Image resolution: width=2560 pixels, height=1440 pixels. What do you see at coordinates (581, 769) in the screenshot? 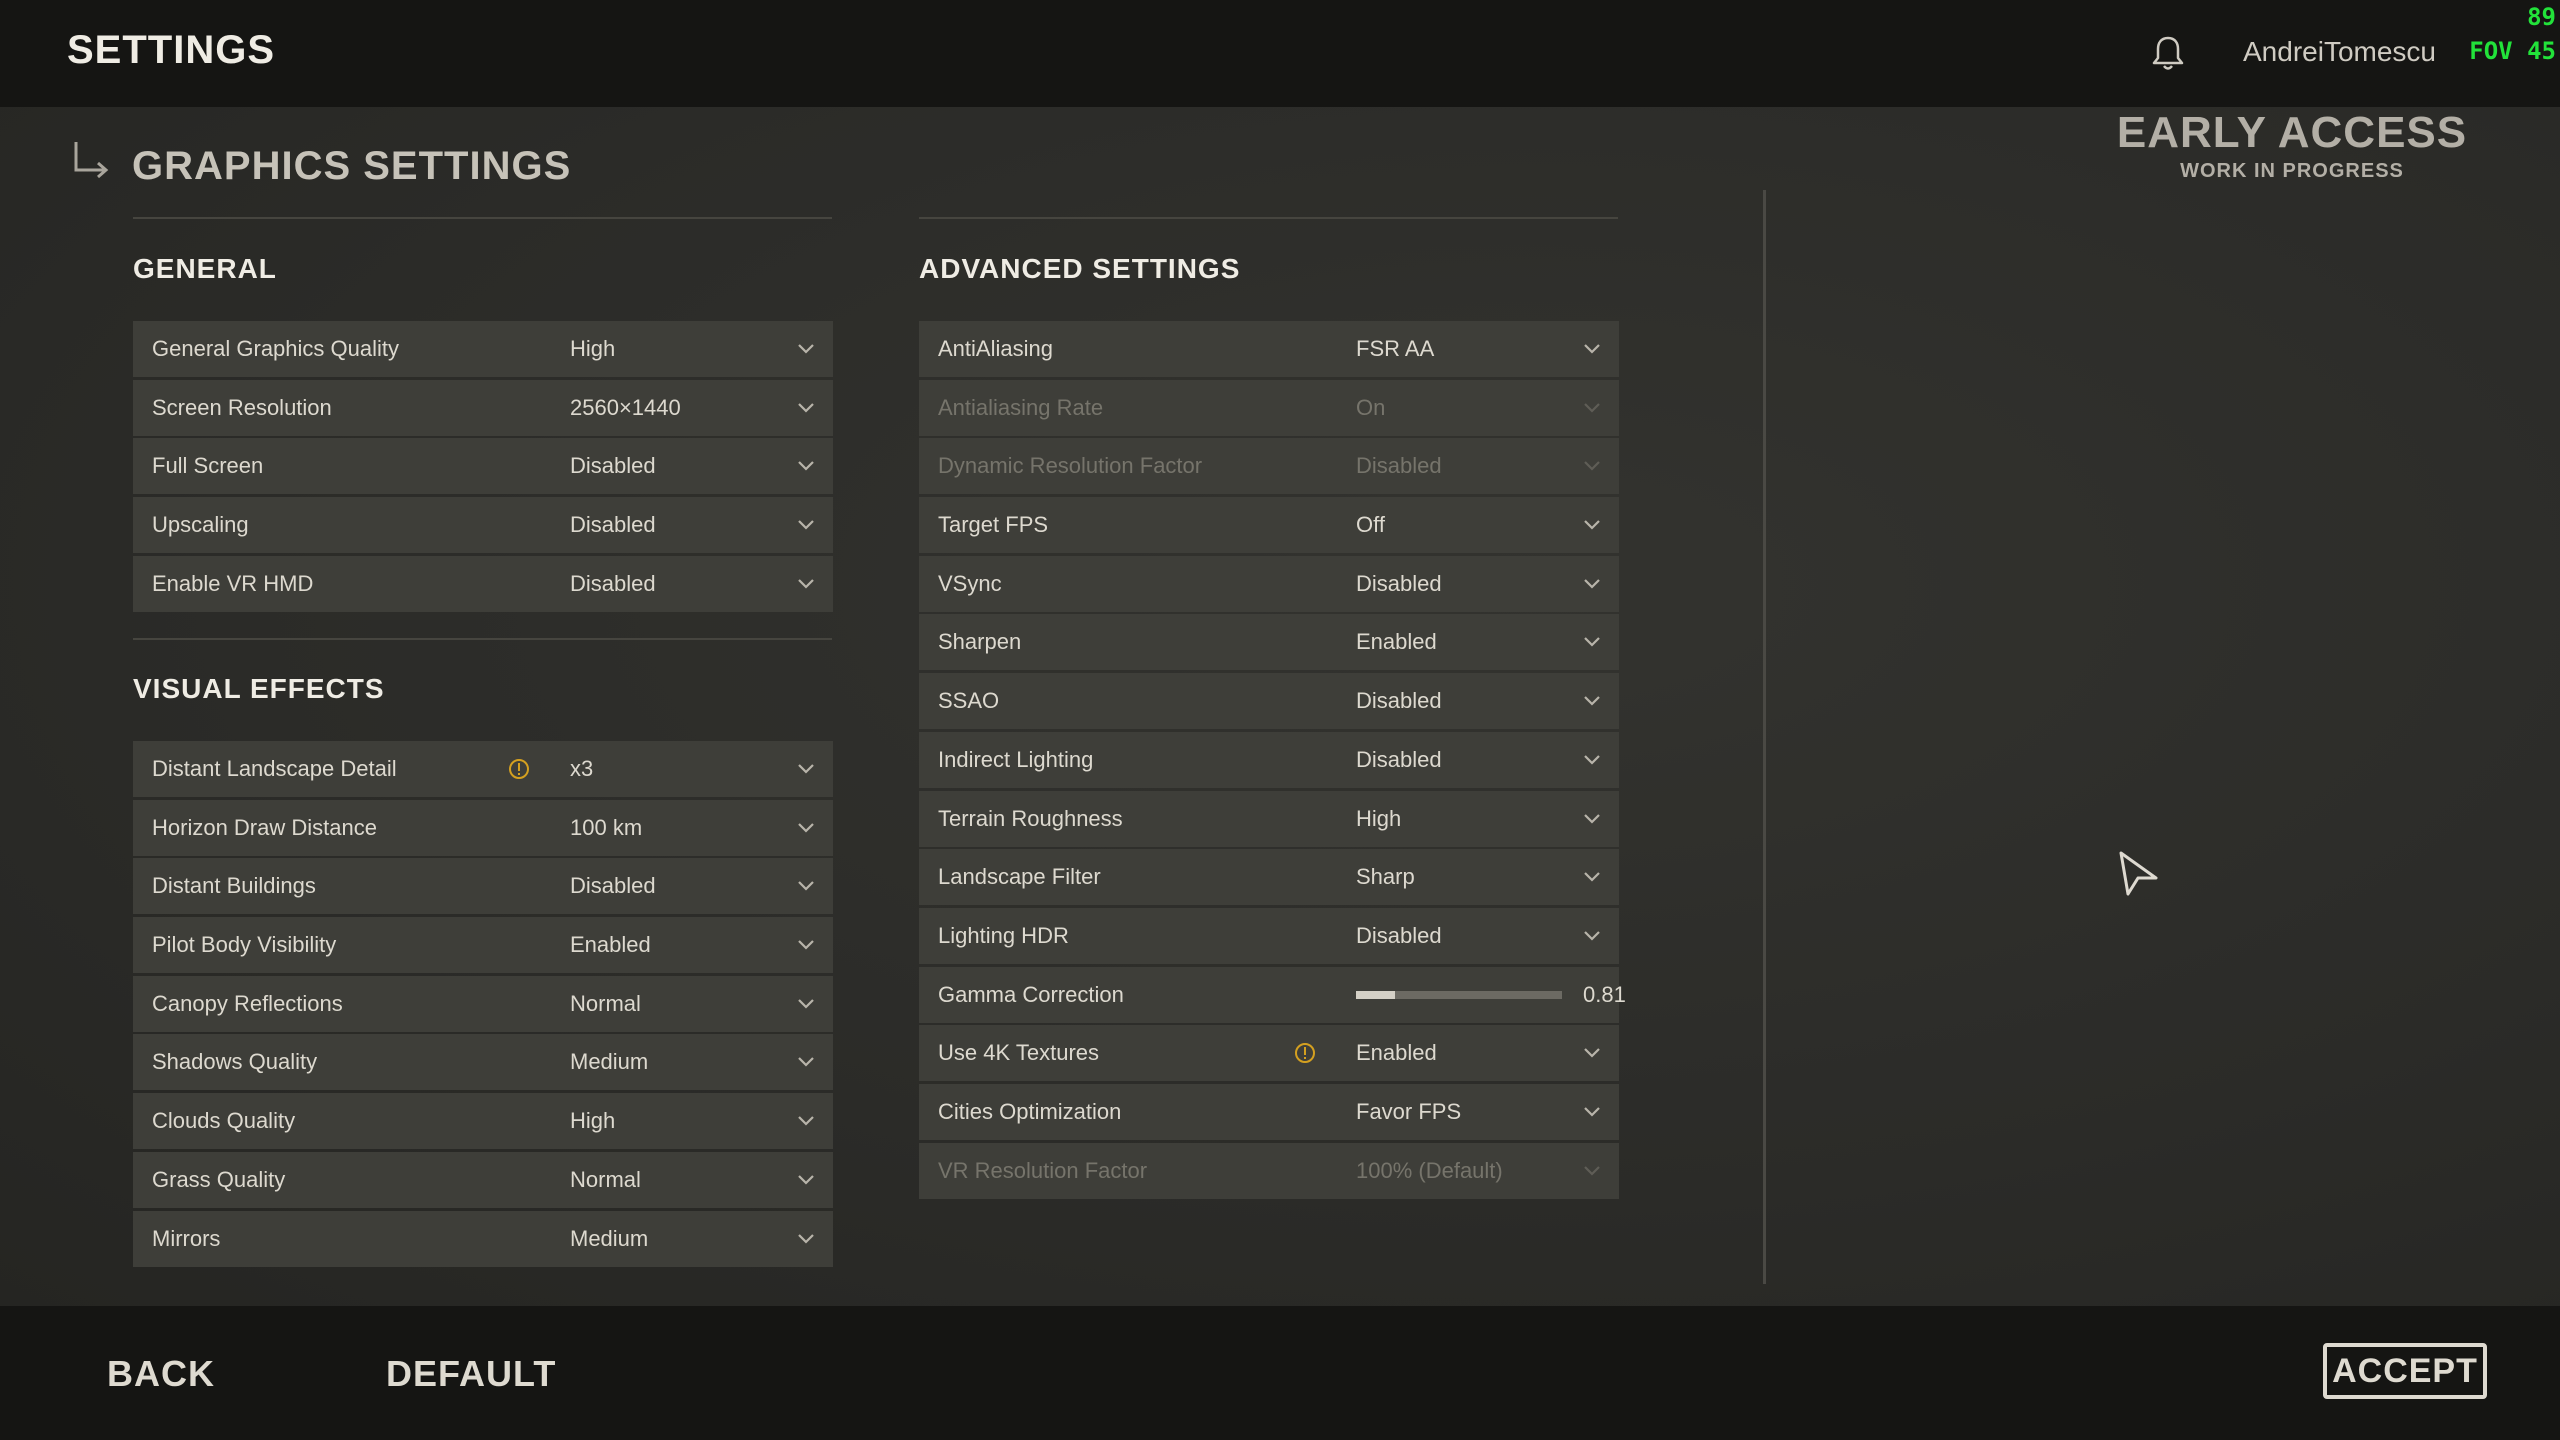
I see `setting-value-dropdown: x3` at bounding box center [581, 769].